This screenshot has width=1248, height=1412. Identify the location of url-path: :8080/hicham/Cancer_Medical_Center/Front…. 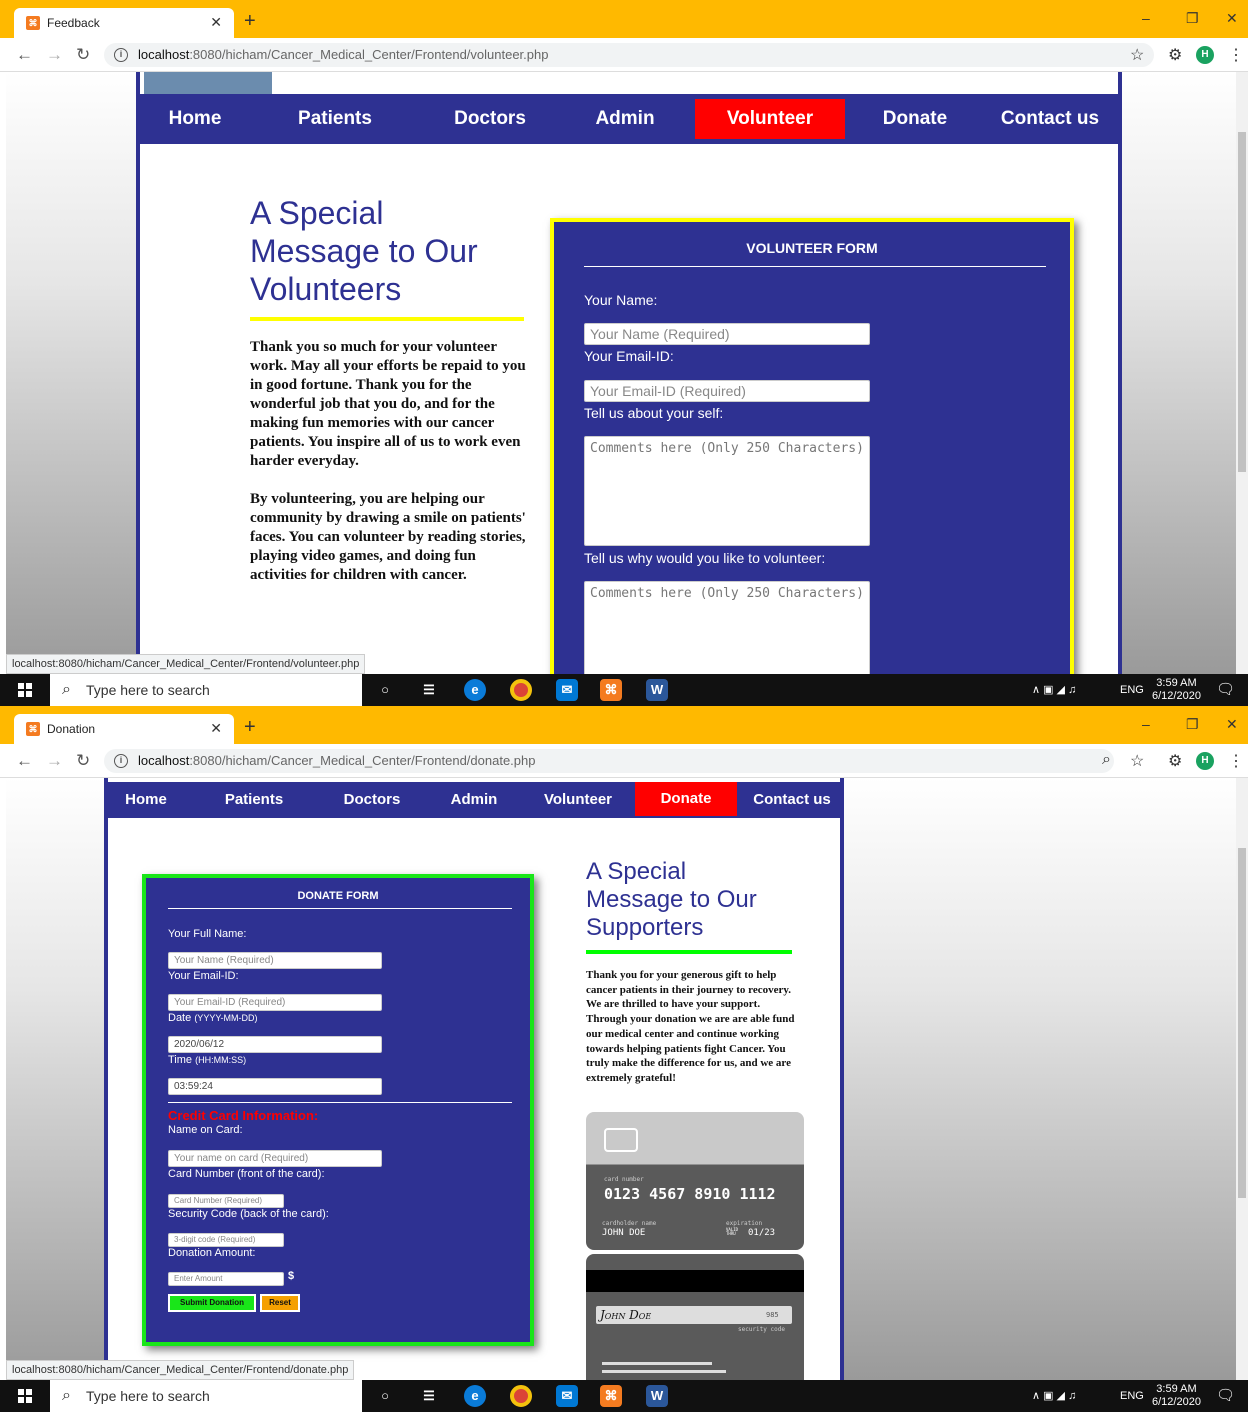
(362, 760).